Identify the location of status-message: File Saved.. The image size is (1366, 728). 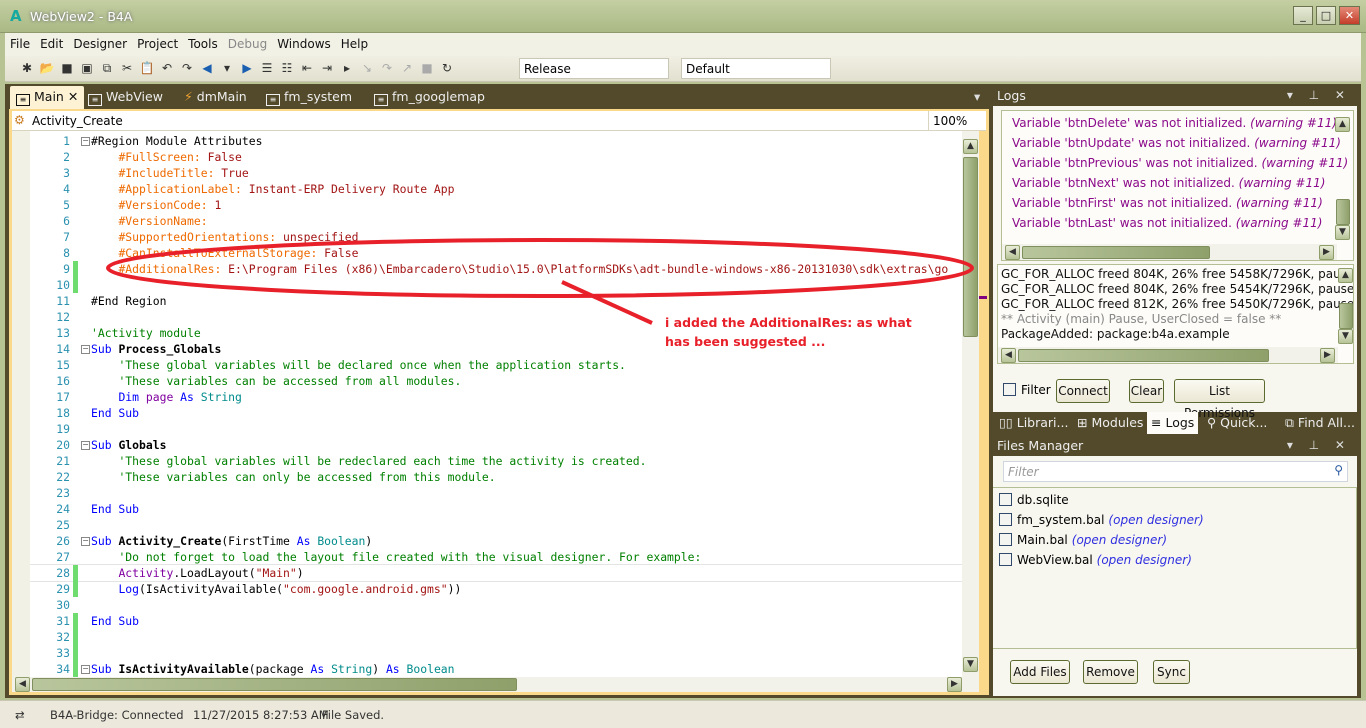
(353, 715).